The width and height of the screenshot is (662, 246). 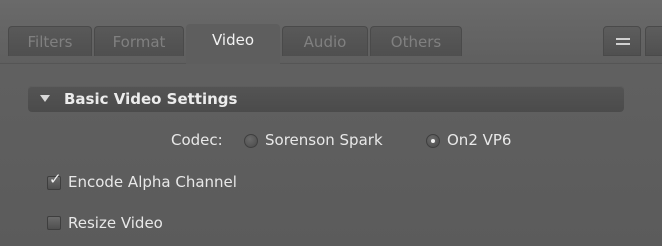 I want to click on resize-video-label: Resize Video, so click(x=115, y=223).